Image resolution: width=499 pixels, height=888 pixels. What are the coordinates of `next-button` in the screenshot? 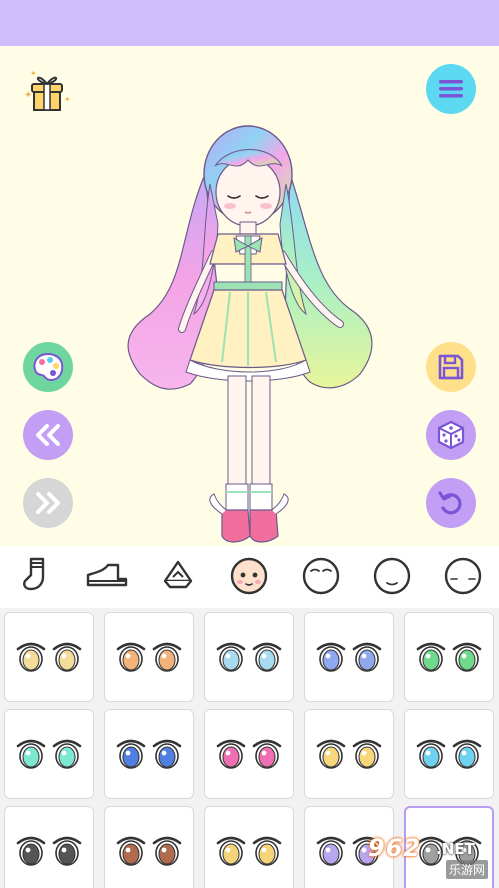 It's located at (48, 503).